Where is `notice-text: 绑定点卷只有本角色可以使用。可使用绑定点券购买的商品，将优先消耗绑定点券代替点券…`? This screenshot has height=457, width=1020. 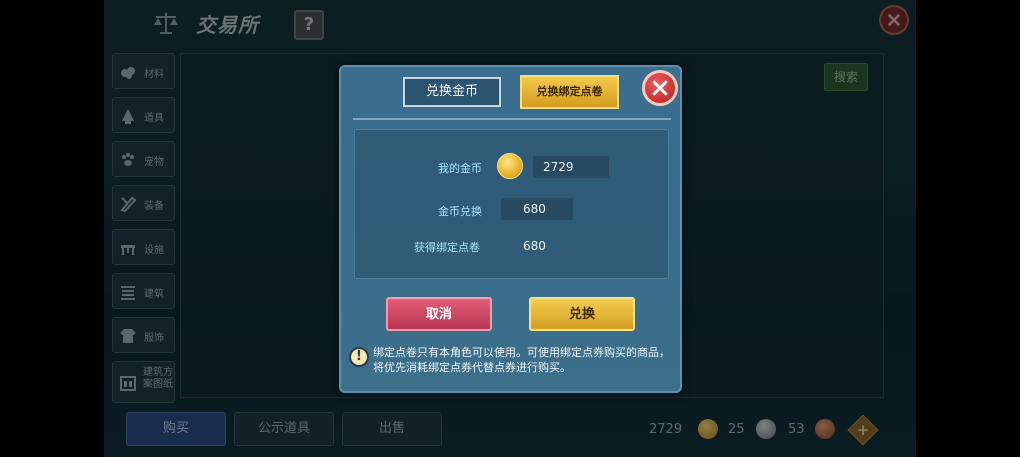 notice-text: 绑定点卷只有本角色可以使用。可使用绑定点券购买的商品，将优先消耗绑定点券代替点券… is located at coordinates (521, 360).